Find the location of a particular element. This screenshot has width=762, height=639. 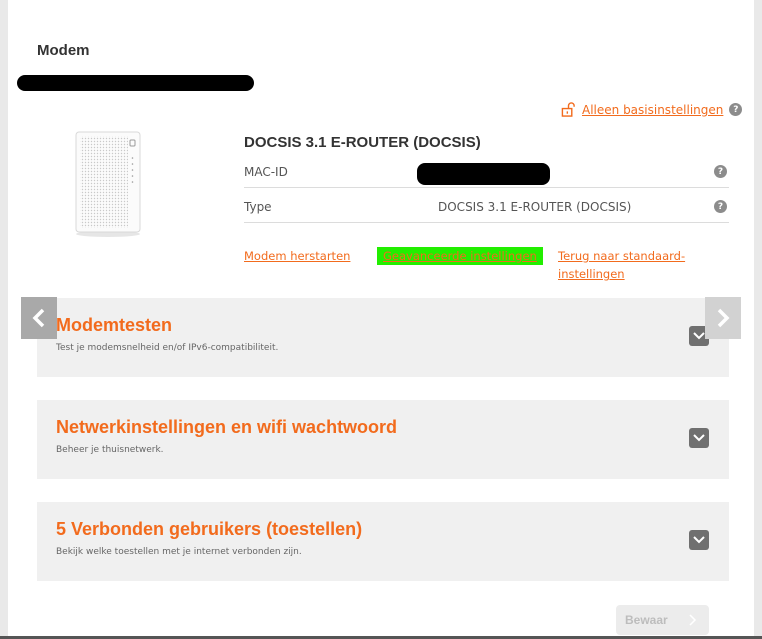

chevron-left-icon is located at coordinates (38, 318).